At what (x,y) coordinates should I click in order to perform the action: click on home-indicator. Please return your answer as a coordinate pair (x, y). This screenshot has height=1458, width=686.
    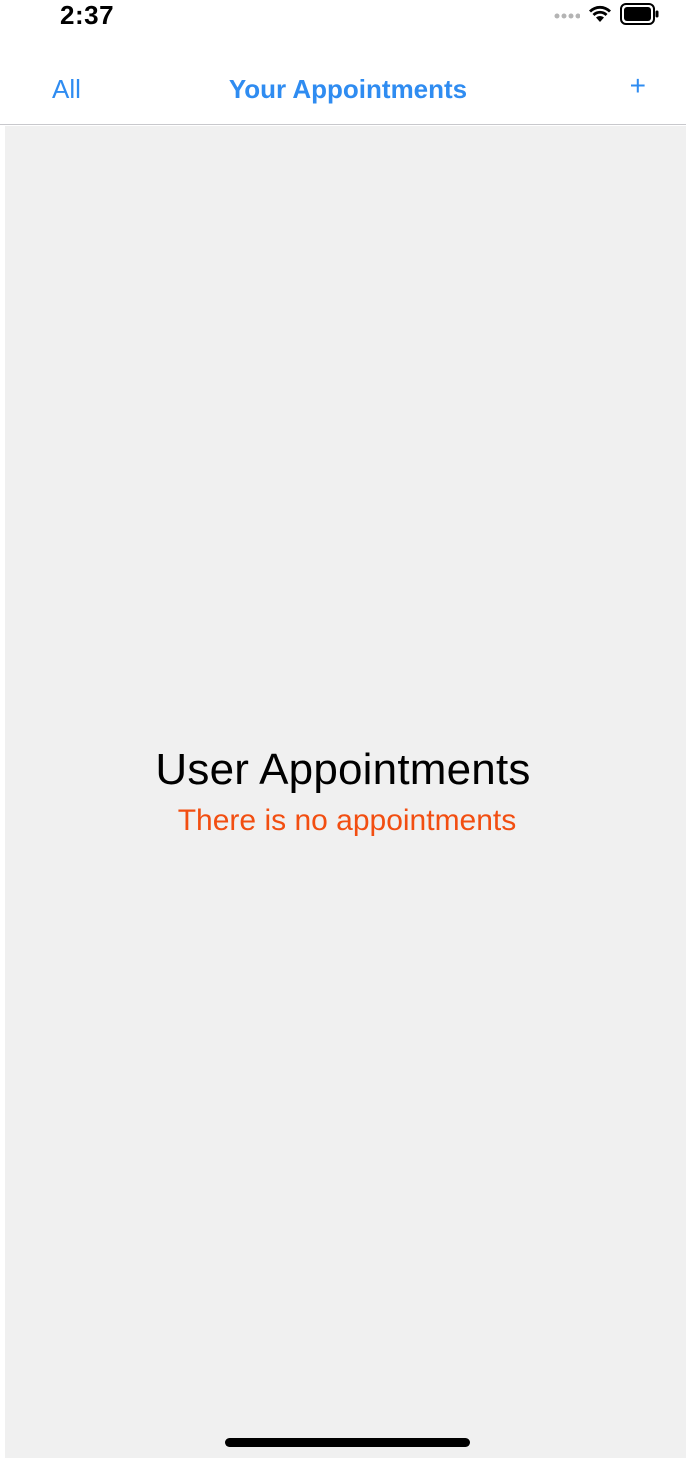
    Looking at the image, I should click on (347, 1442).